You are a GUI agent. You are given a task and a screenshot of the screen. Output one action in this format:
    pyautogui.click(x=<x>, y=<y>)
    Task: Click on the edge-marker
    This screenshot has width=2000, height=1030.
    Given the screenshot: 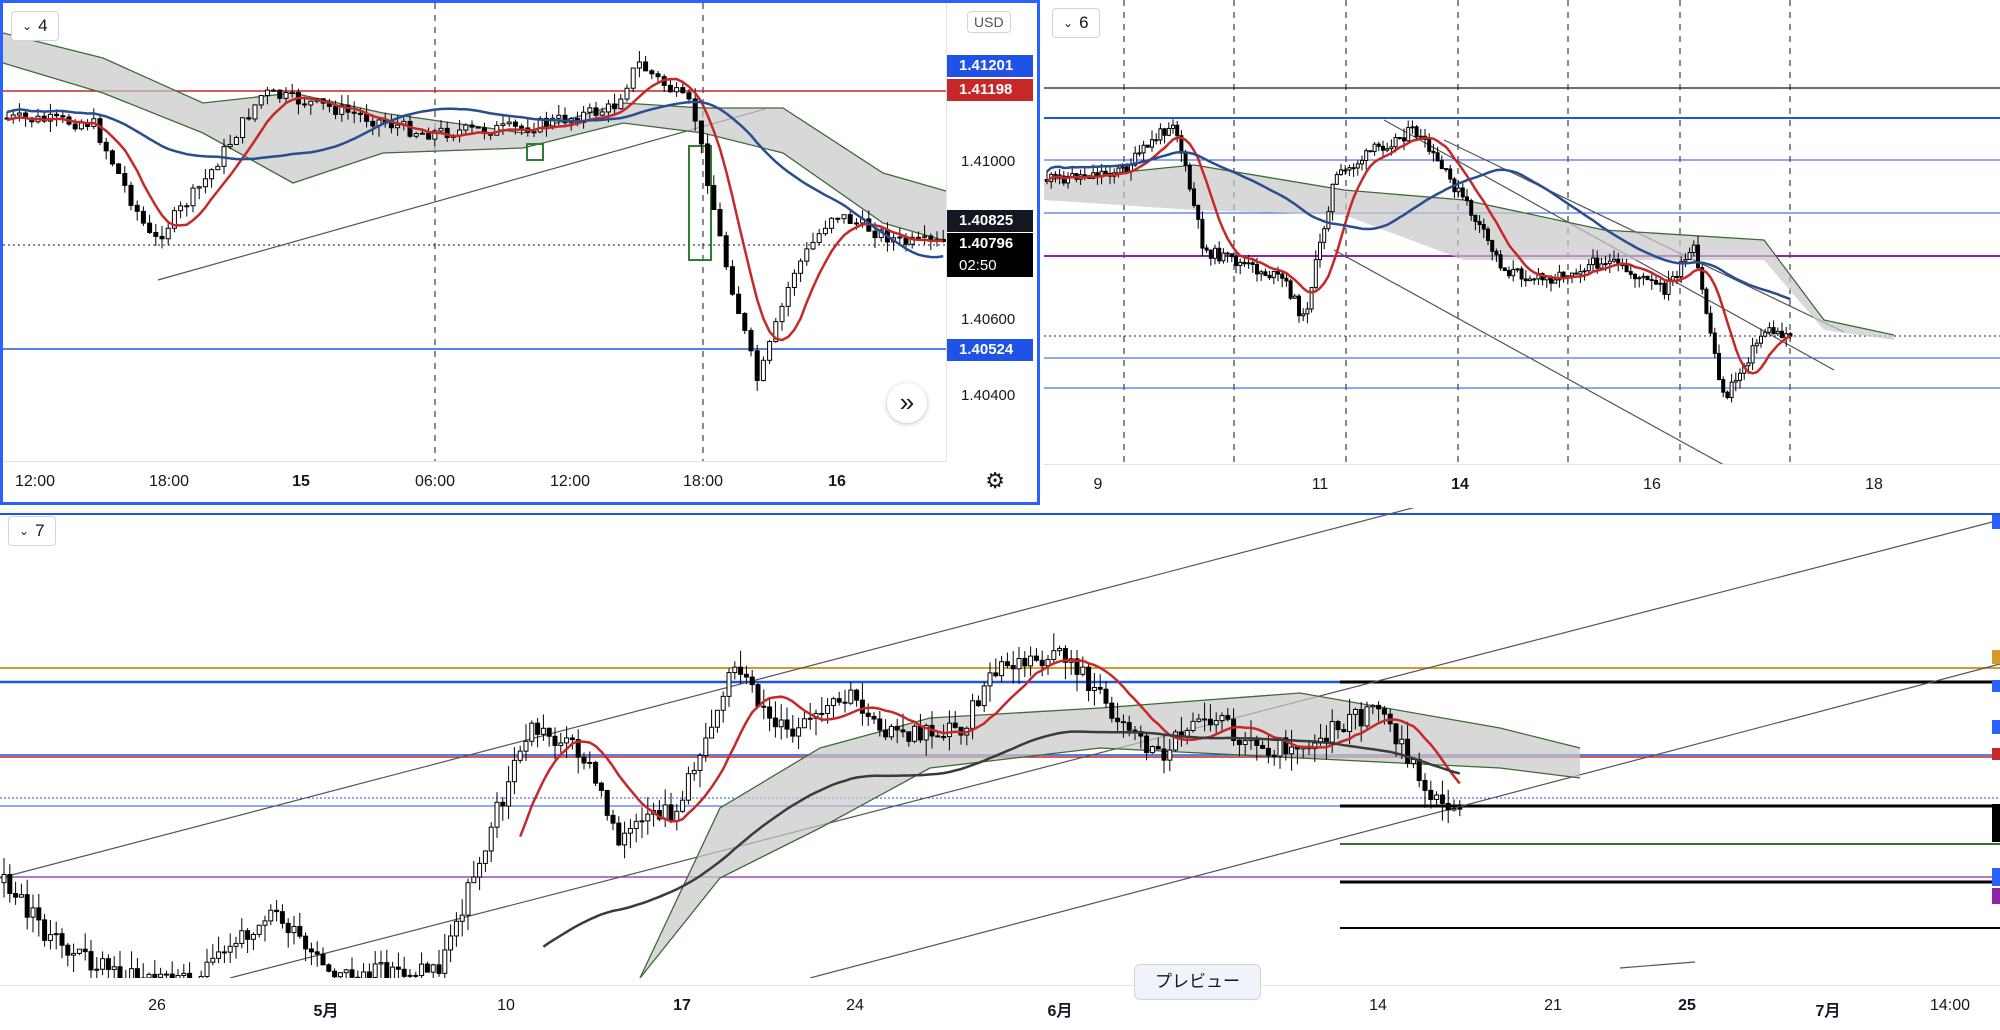 What is the action you would take?
    pyautogui.click(x=1996, y=754)
    